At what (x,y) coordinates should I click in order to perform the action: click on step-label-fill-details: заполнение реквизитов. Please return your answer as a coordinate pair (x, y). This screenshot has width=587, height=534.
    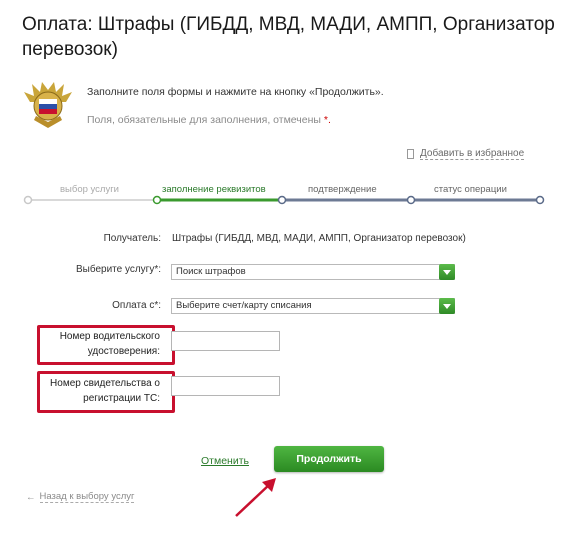
    Looking at the image, I should click on (214, 189).